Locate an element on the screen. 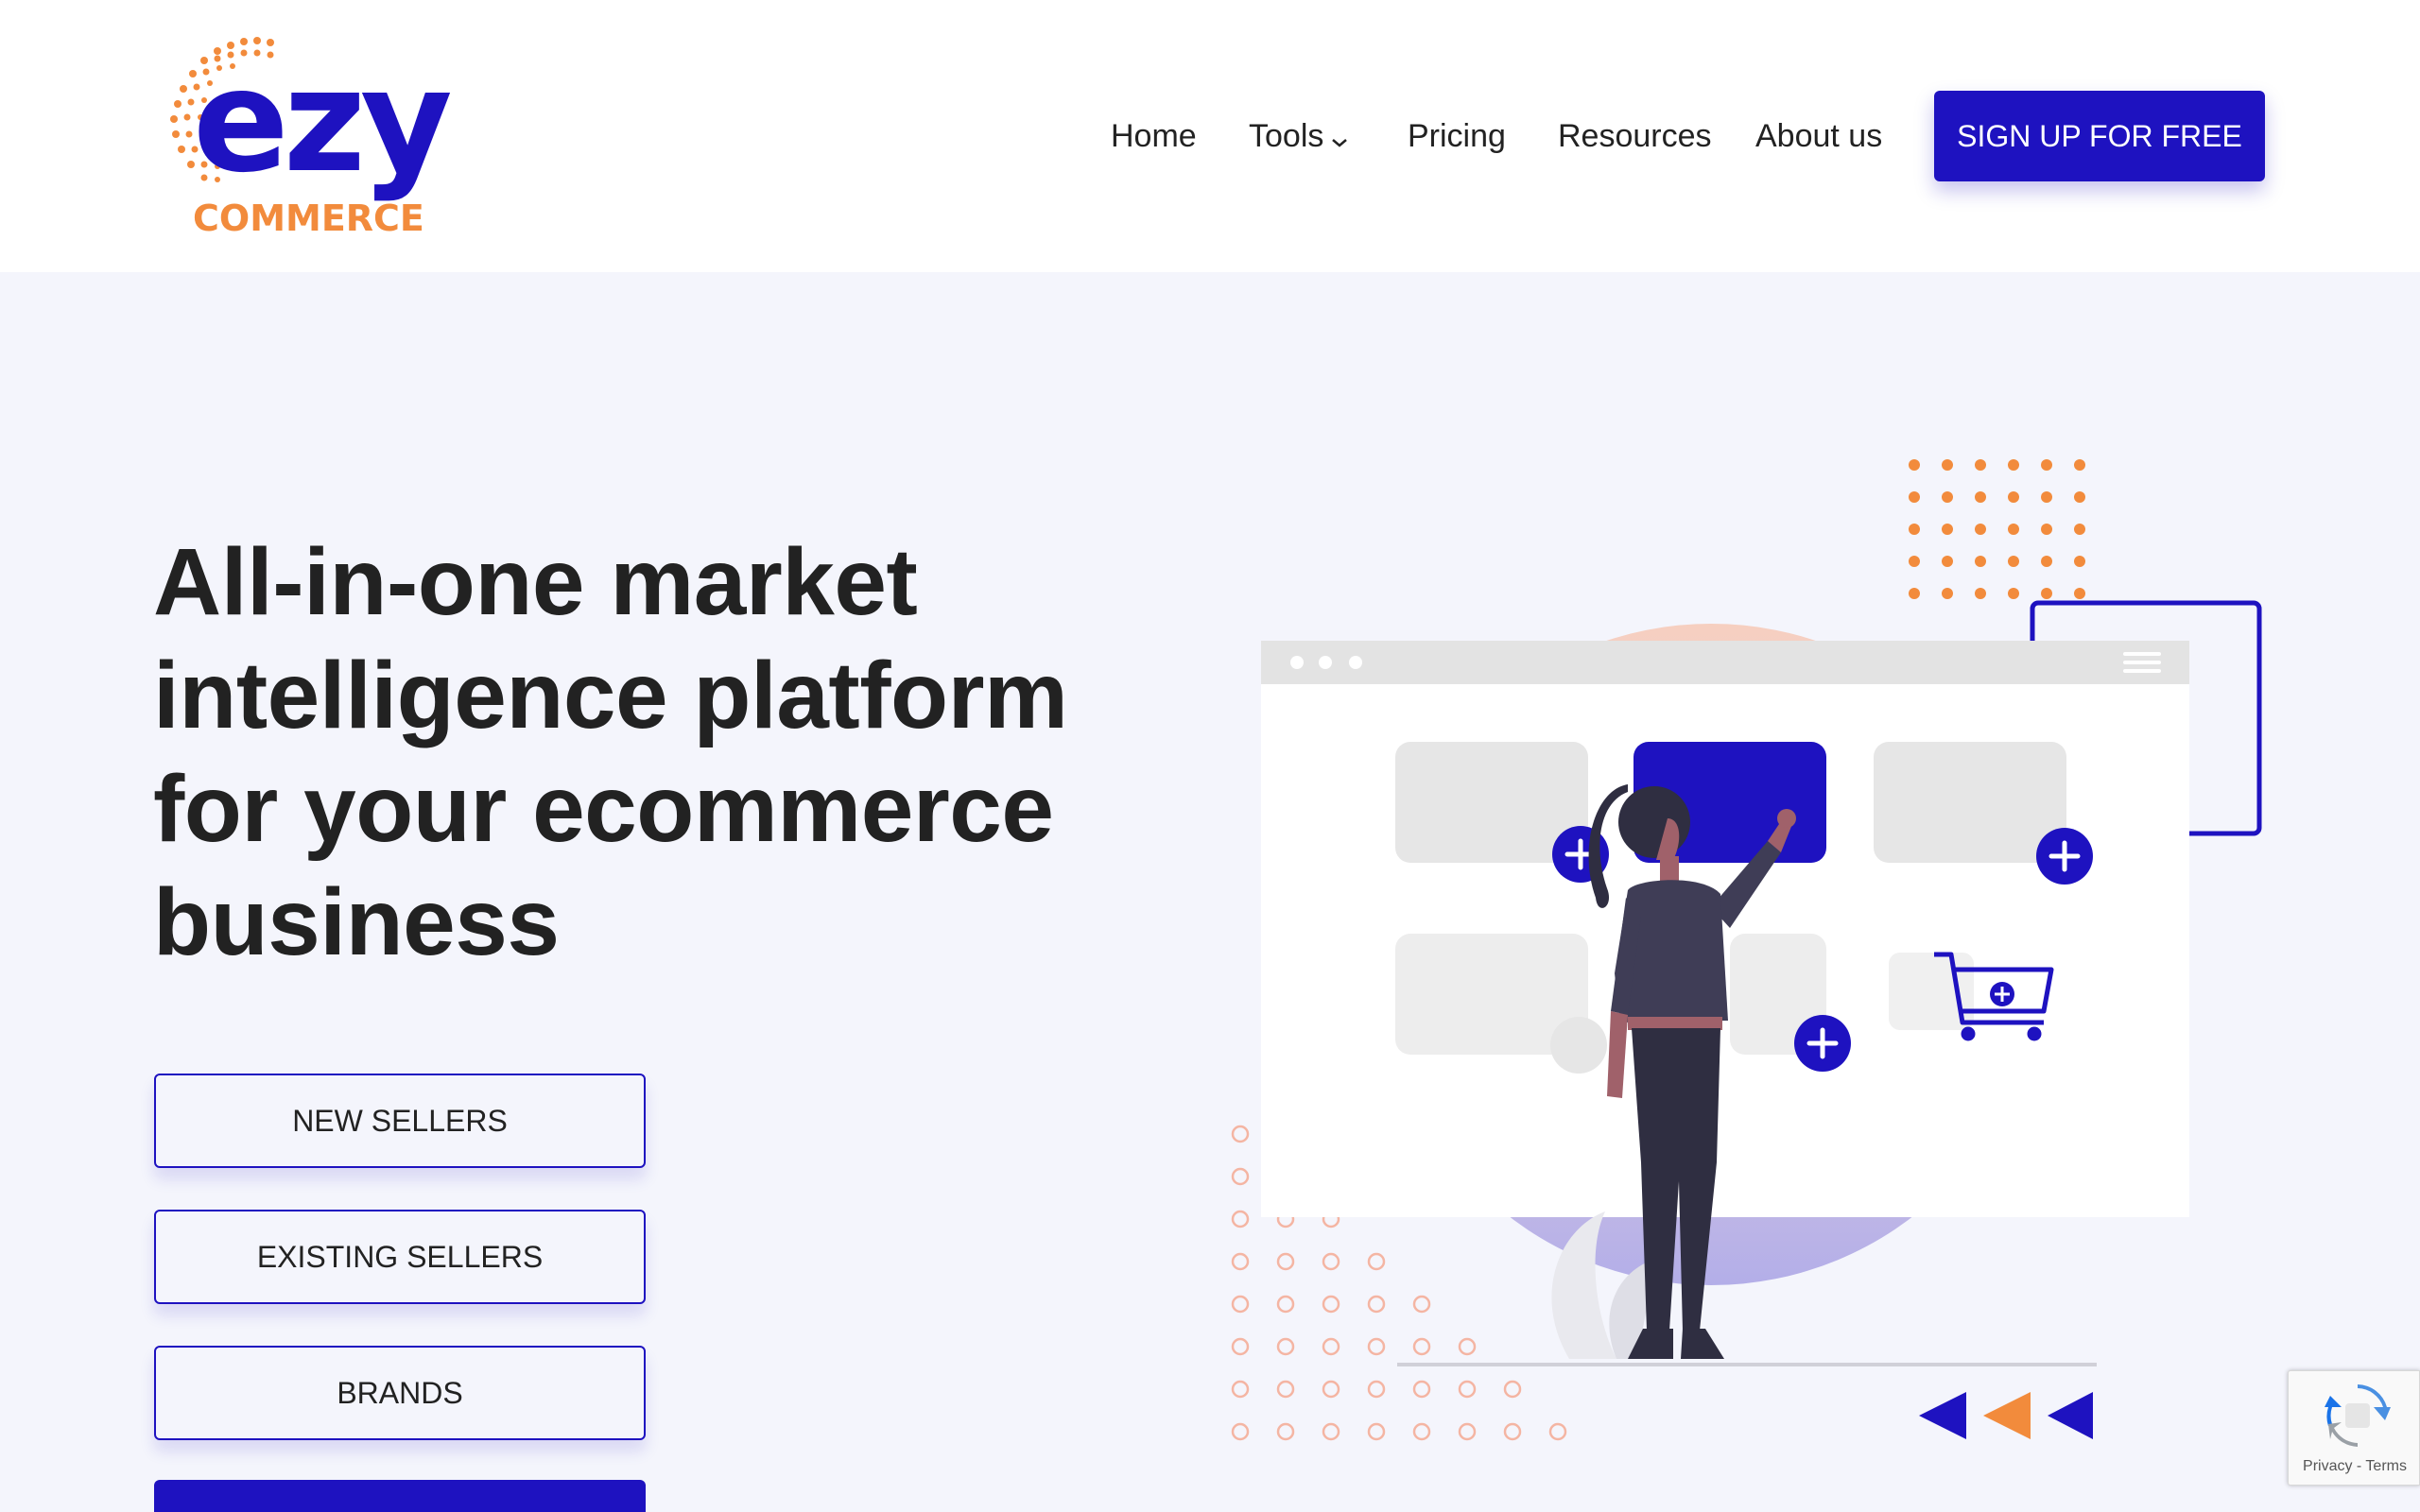  logo-subtitle: COMMERCE is located at coordinates (309, 218).